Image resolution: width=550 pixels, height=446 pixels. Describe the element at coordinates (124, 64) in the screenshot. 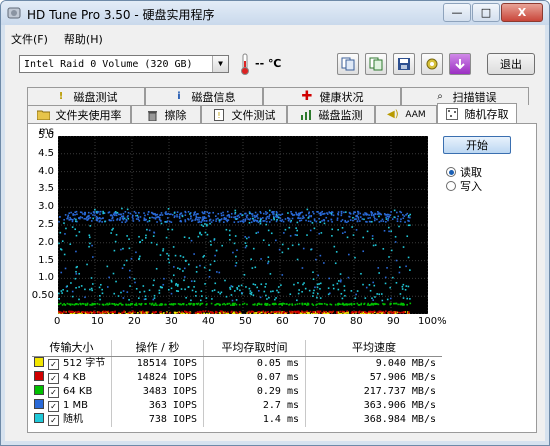

I see `drive-select: Intel Raid 0 Volume (320 GB) ▼` at that location.